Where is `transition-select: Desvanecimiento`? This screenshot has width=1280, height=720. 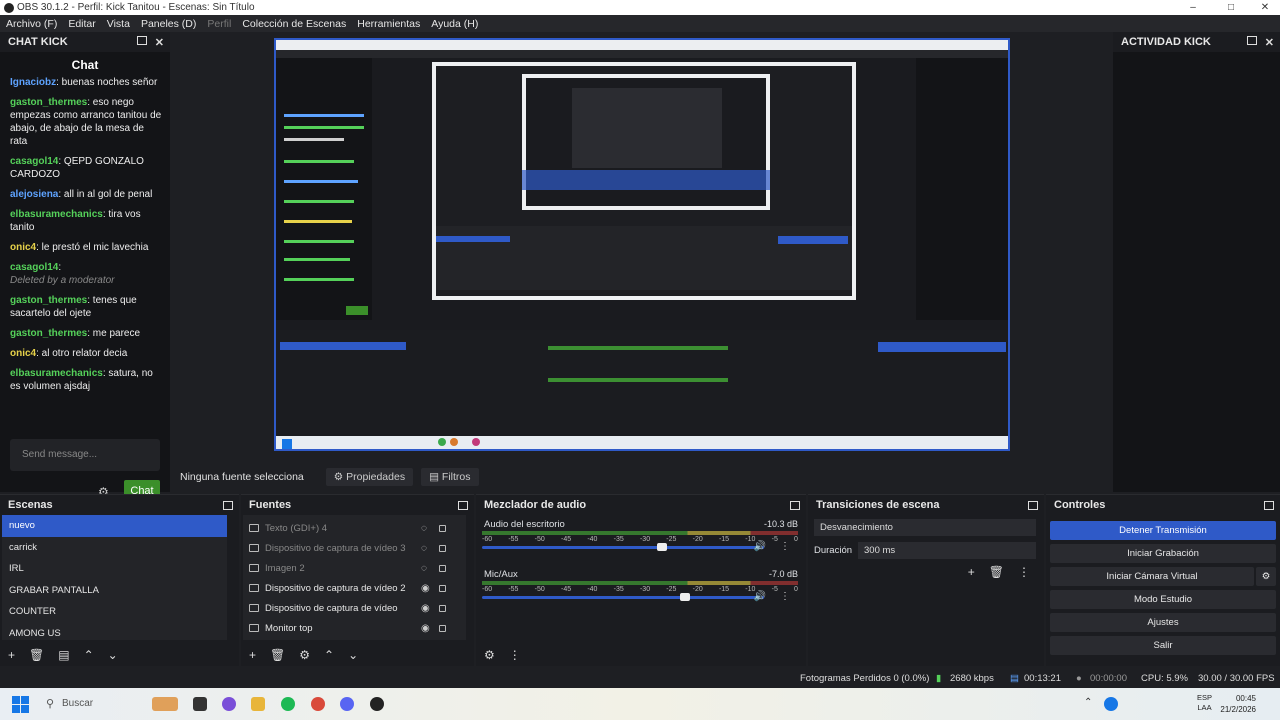
transition-select: Desvanecimiento is located at coordinates (925, 527).